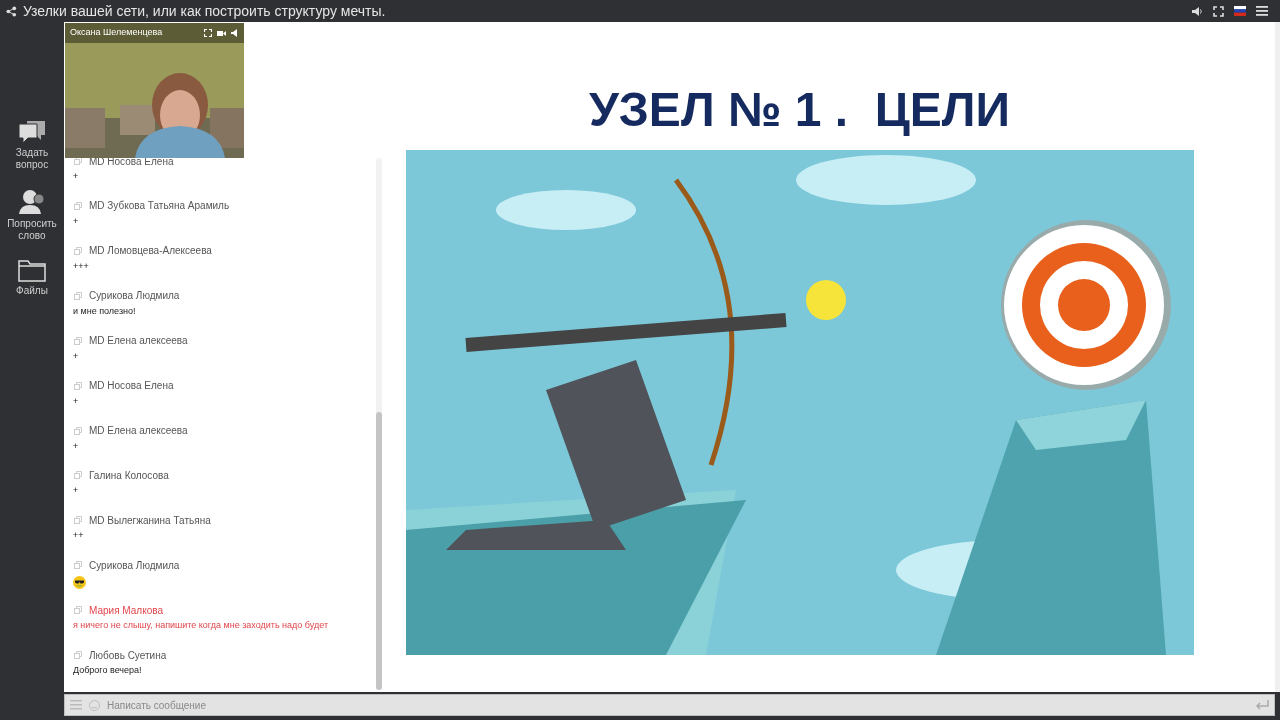 The image size is (1280, 720). What do you see at coordinates (128, 655) in the screenshot?
I see `message-author: Любовь Суетина` at bounding box center [128, 655].